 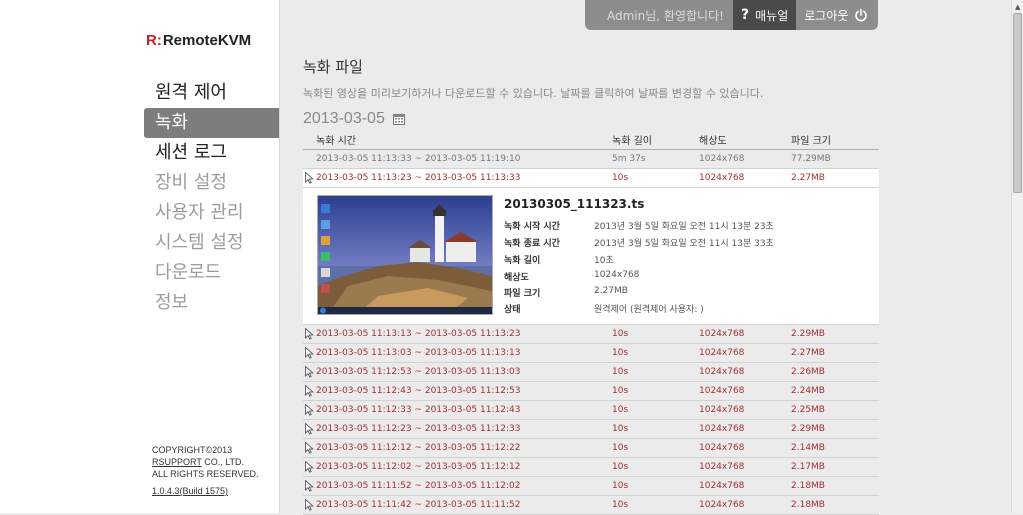 What do you see at coordinates (1017, 256) in the screenshot?
I see `vertical-scrollbar: ▲` at bounding box center [1017, 256].